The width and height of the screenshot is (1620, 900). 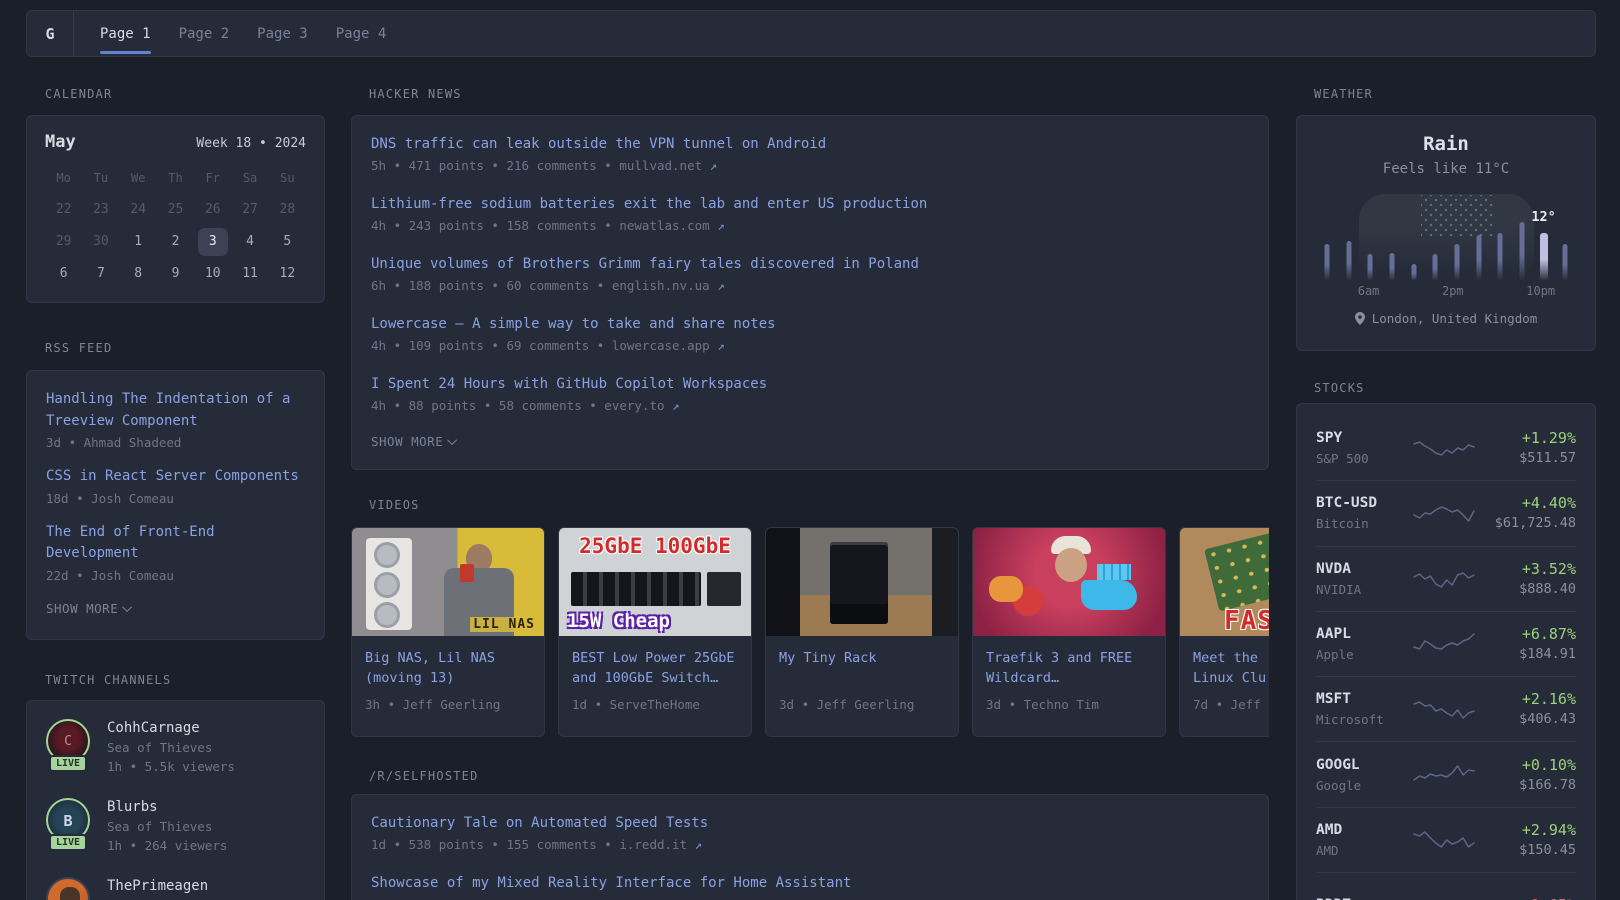 What do you see at coordinates (175, 477) in the screenshot?
I see `rss-item-title: CSS in React Server Components` at bounding box center [175, 477].